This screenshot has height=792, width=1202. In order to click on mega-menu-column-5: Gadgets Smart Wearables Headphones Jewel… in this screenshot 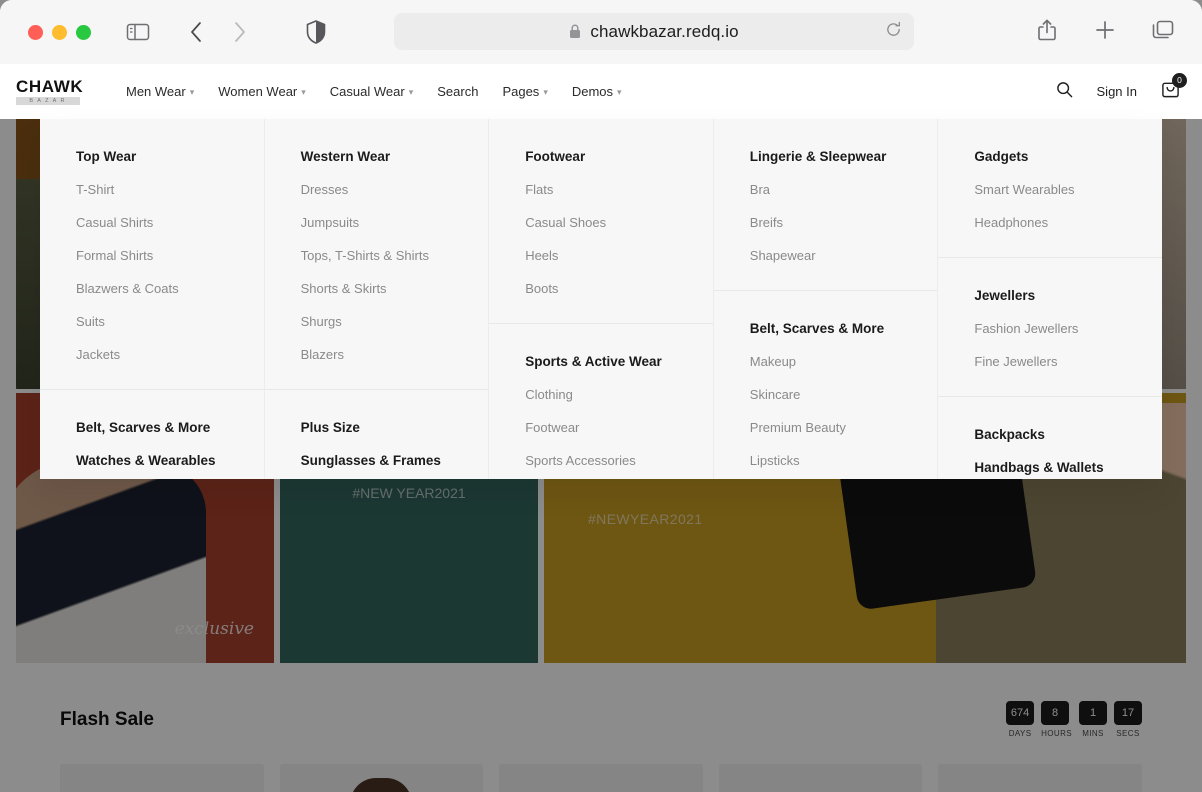, I will do `click(1050, 299)`.